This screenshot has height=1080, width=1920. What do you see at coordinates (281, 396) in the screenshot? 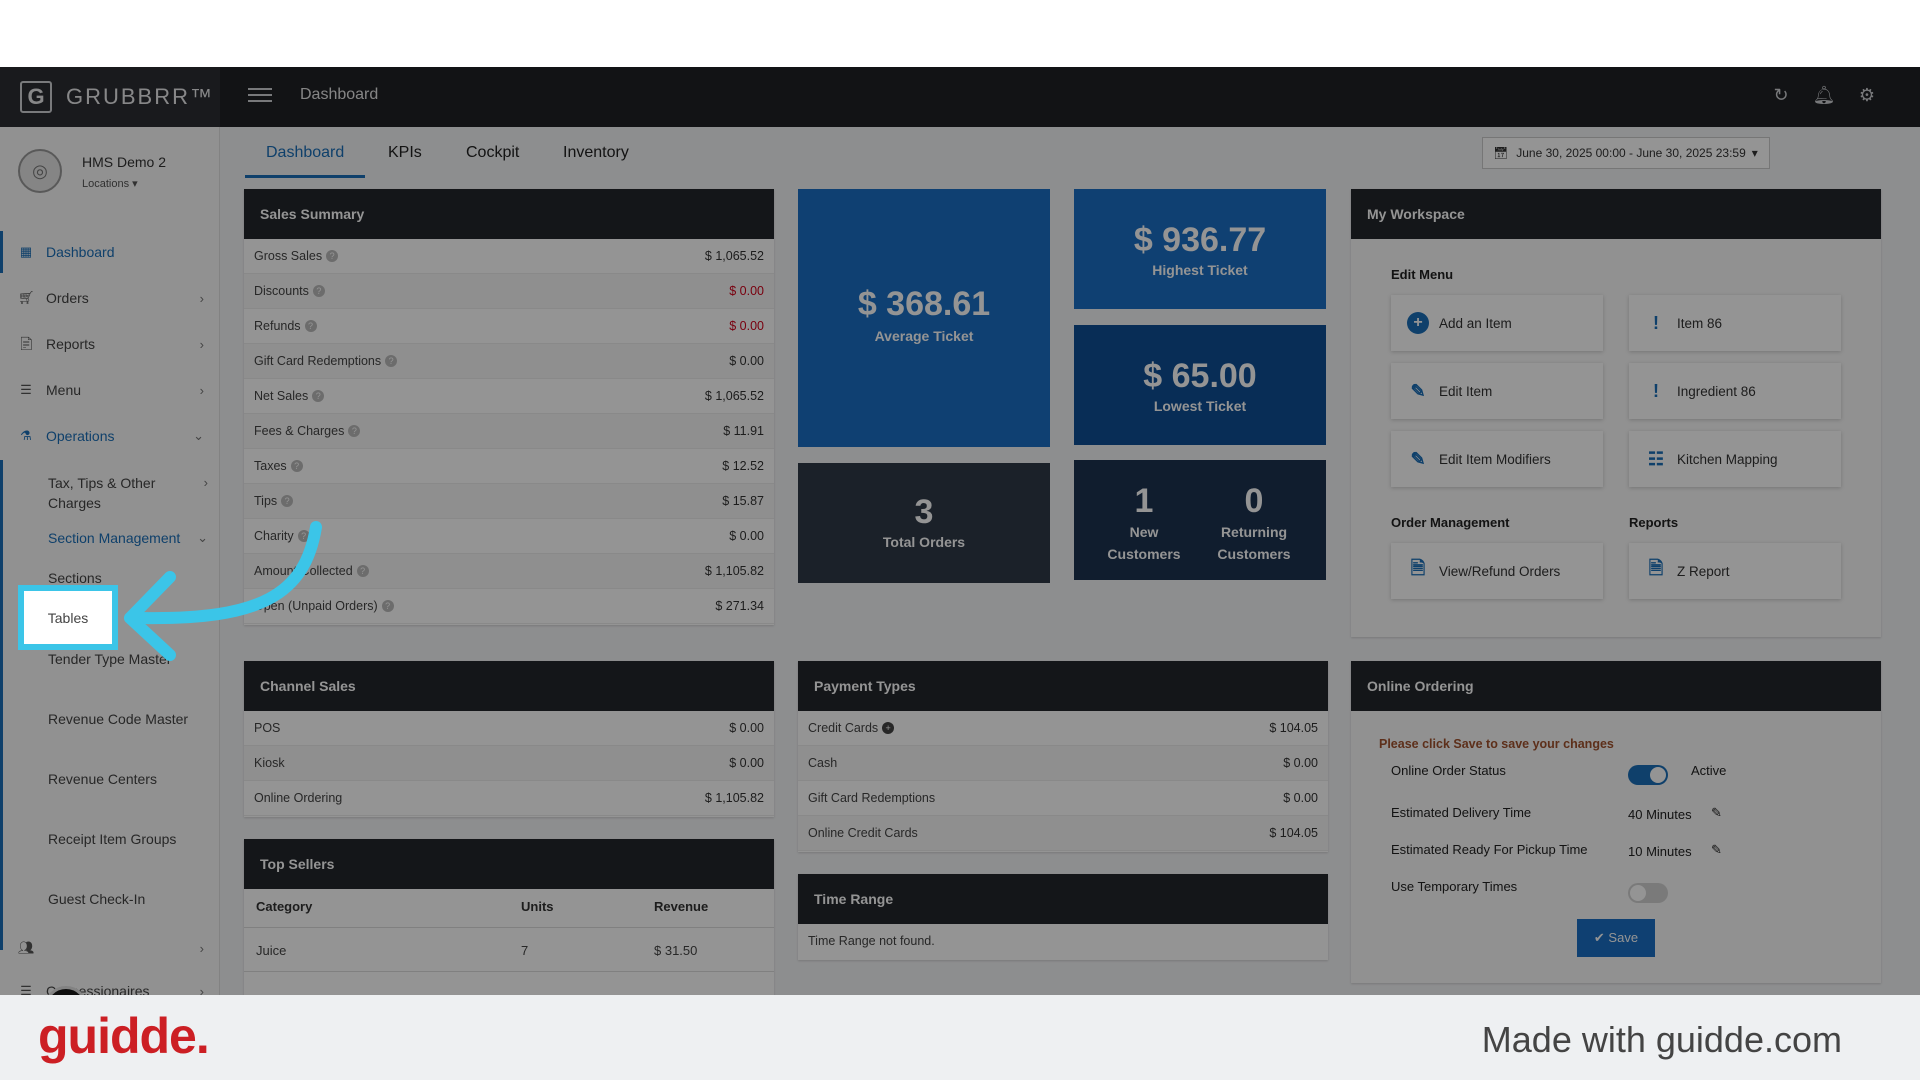
I see `row-label: Net Sales` at bounding box center [281, 396].